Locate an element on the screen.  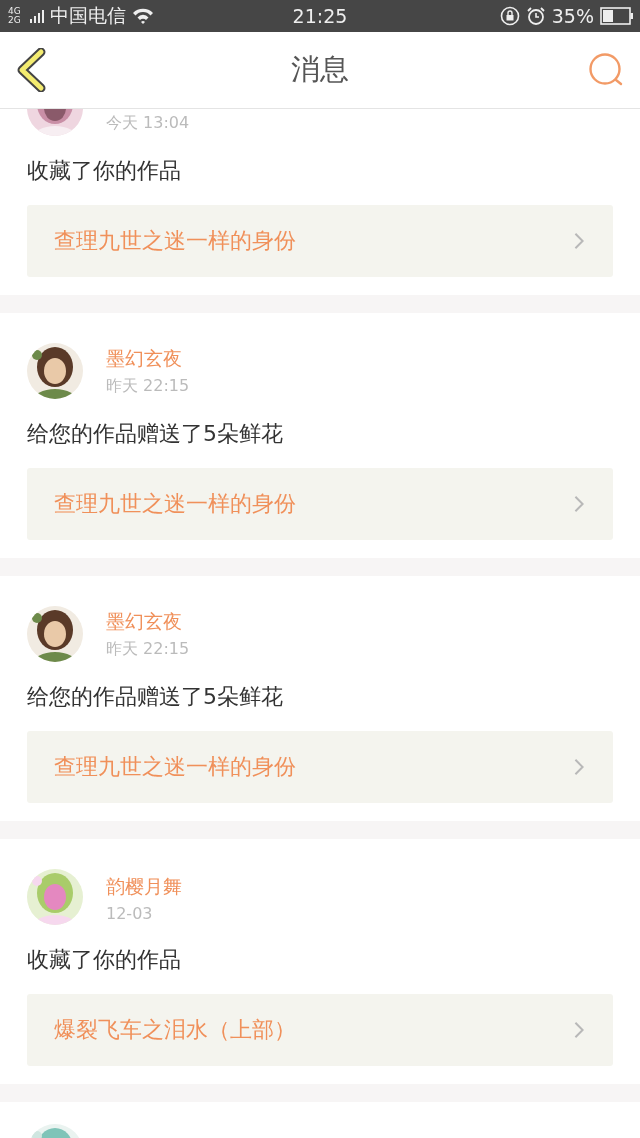
clock: 21:25 is located at coordinates (320, 16).